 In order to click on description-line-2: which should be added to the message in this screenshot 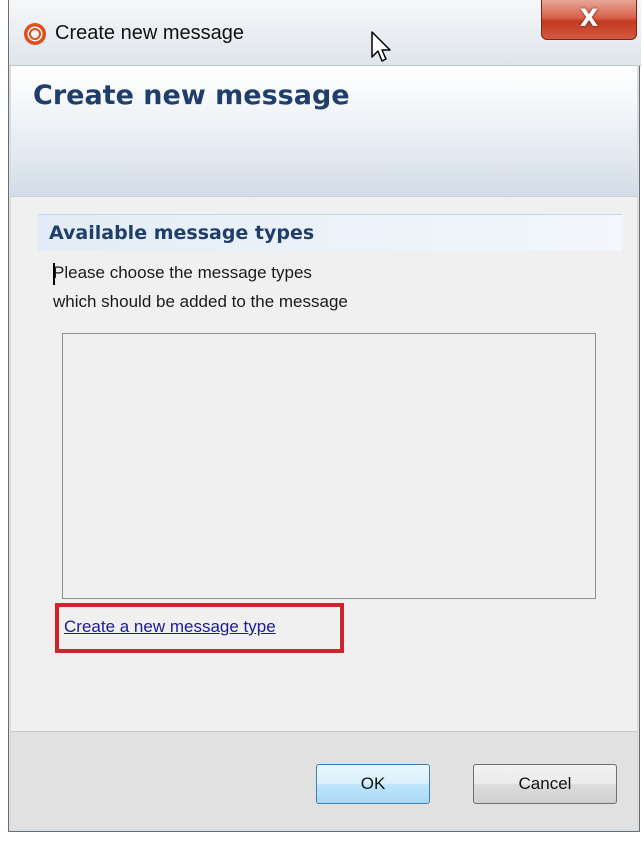, I will do `click(200, 301)`.